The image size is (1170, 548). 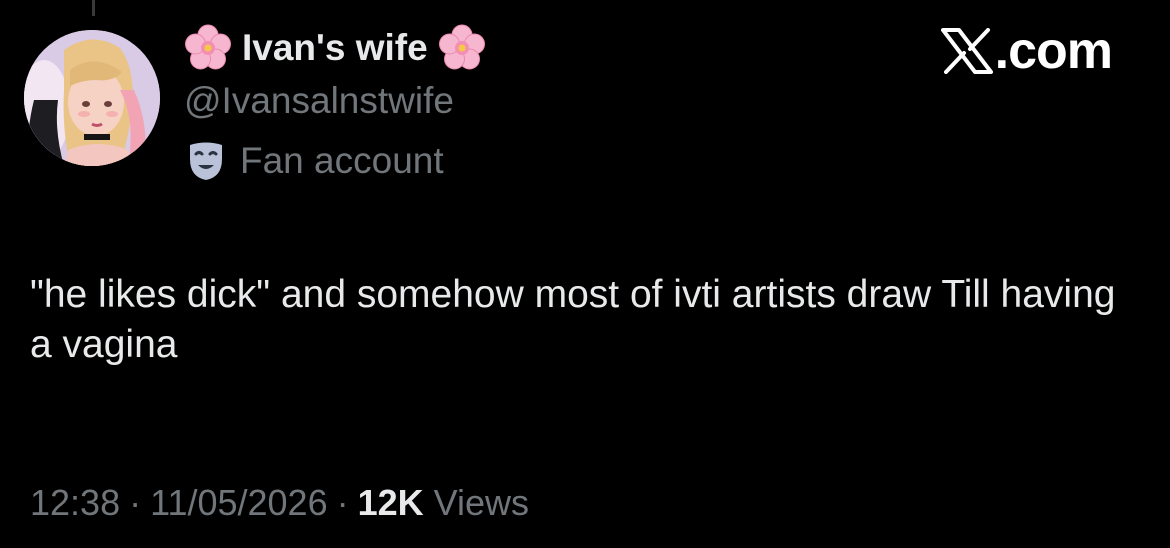 I want to click on views-count: 12K, so click(x=391, y=503).